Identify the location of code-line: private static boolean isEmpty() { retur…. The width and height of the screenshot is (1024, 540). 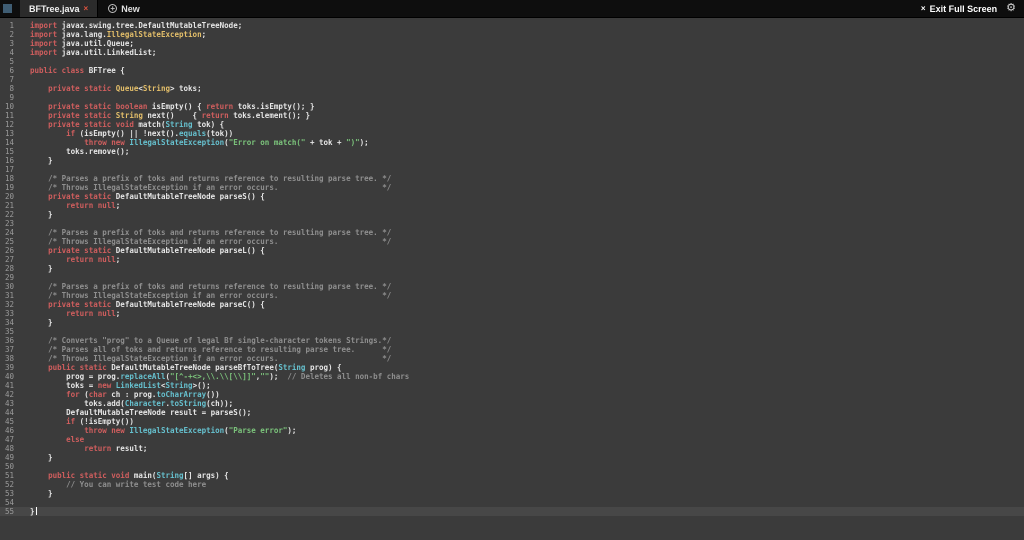
(181, 106).